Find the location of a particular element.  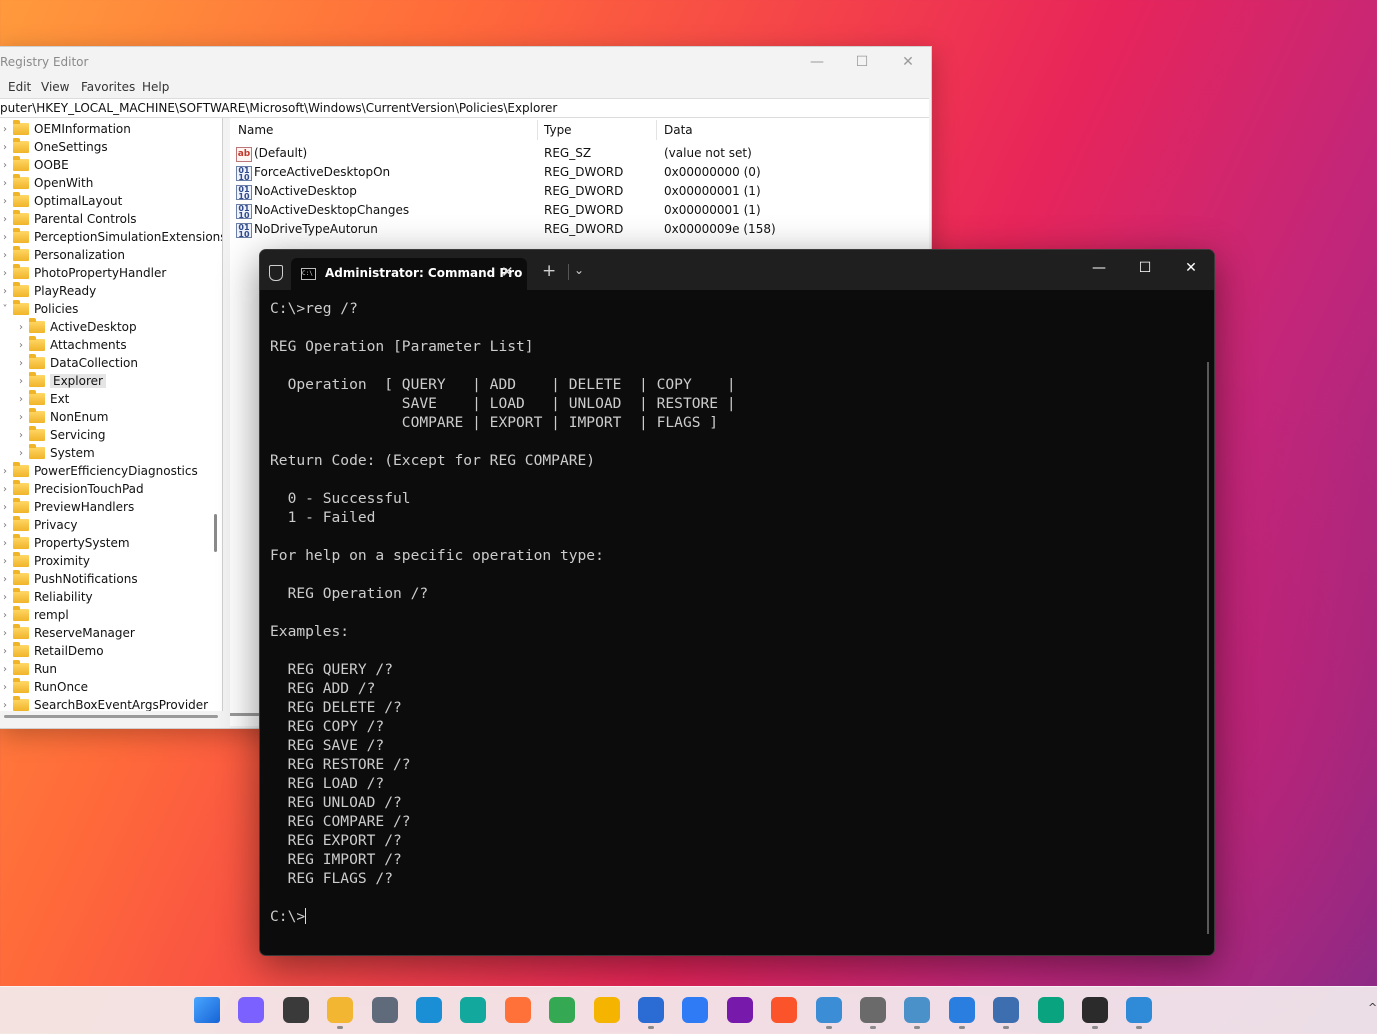

chrome-canary-icon is located at coordinates (607, 1010).